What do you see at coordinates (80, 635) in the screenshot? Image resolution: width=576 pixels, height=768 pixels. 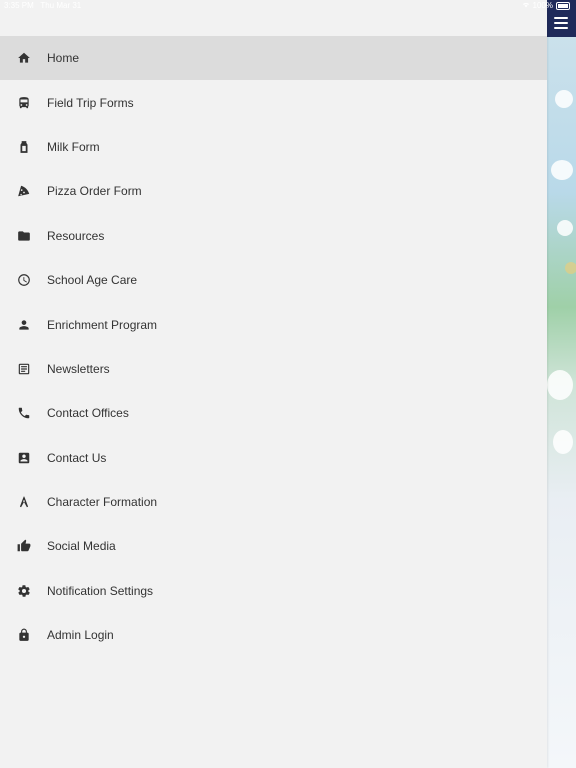 I see `menu-item-label: Admin Login` at bounding box center [80, 635].